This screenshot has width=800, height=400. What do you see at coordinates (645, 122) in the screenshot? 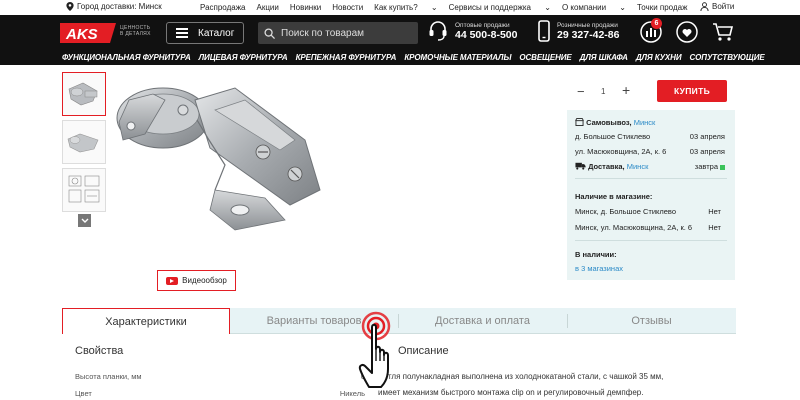
I see `pickup-city-link: Минск` at bounding box center [645, 122].